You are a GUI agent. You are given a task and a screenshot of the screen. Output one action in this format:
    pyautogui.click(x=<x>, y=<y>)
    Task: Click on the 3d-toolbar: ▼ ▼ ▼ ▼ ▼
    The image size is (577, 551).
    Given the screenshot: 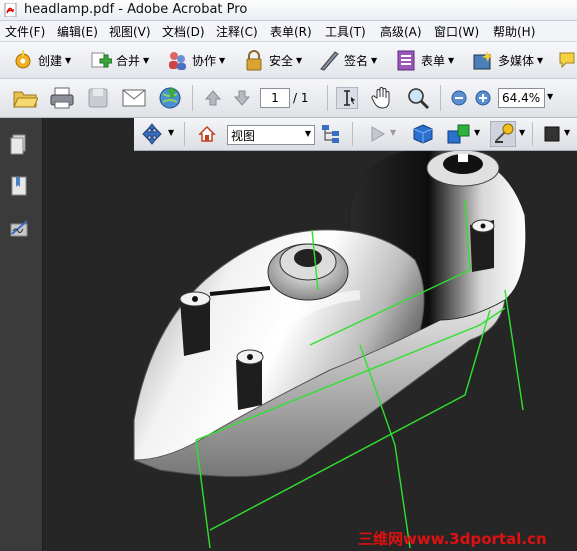 What is the action you would take?
    pyautogui.click(x=355, y=134)
    